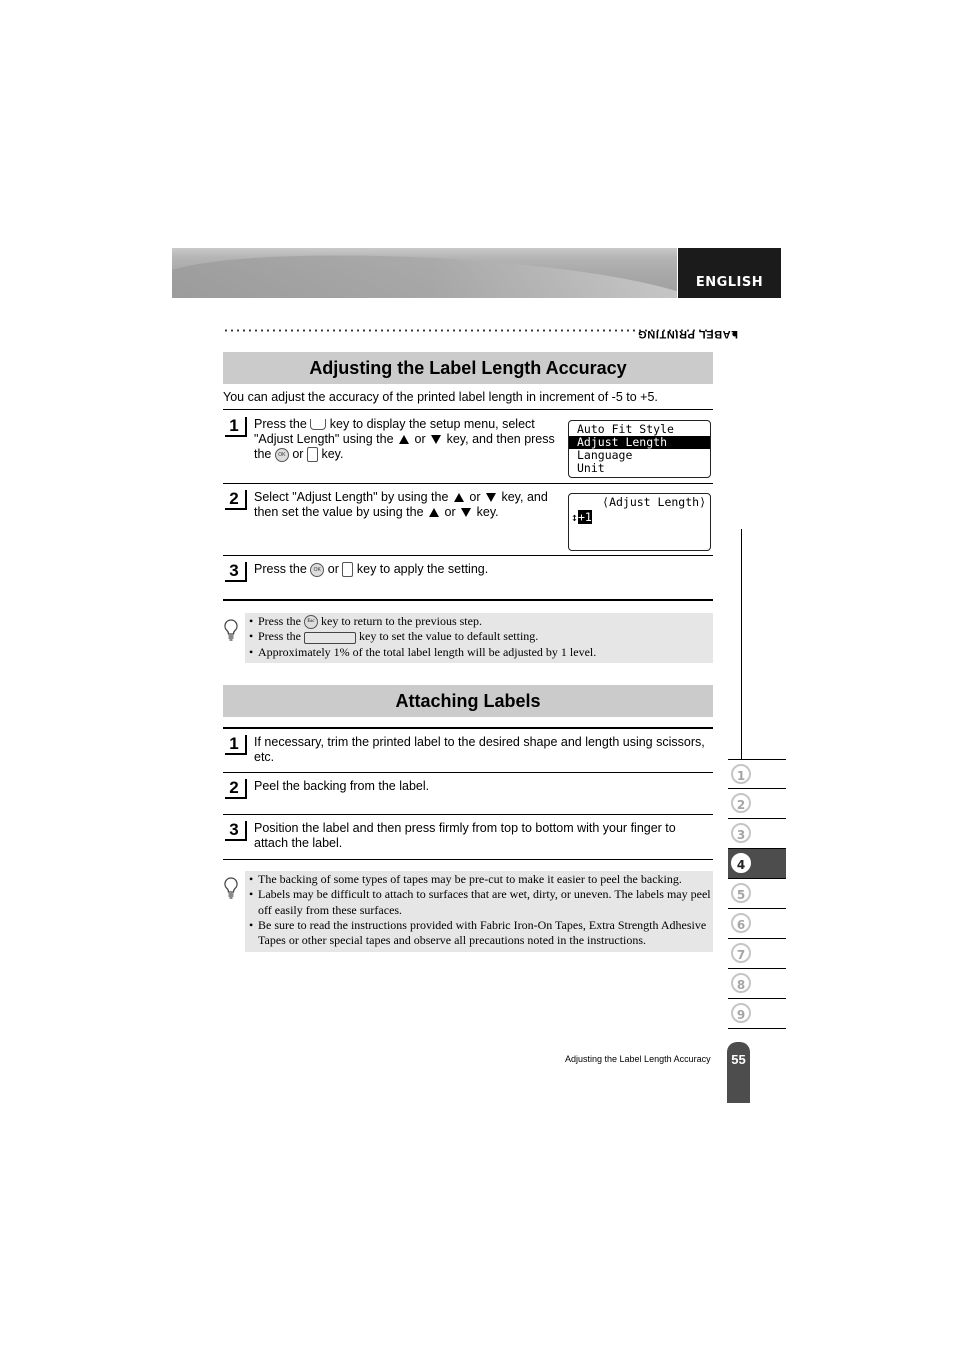 This screenshot has width=954, height=1351. Describe the element at coordinates (757, 1014) in the screenshot. I see `chapter-tab-9: 9` at that location.